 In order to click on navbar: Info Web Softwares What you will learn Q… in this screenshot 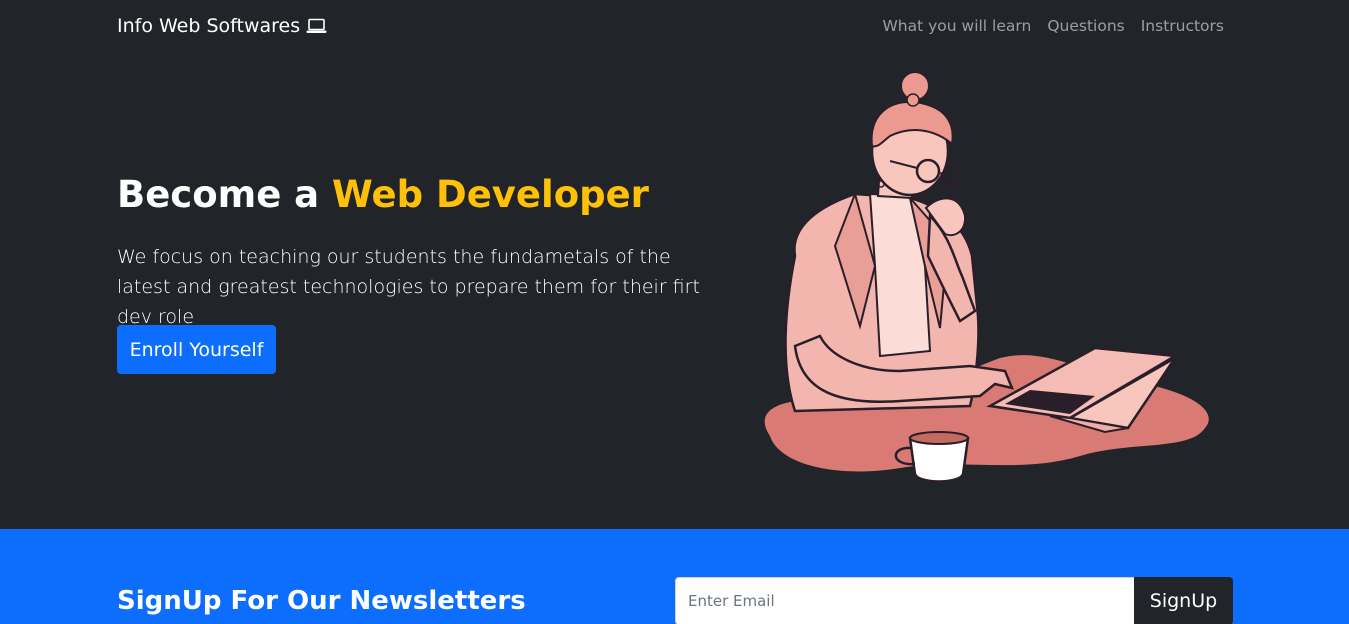, I will do `click(674, 27)`.